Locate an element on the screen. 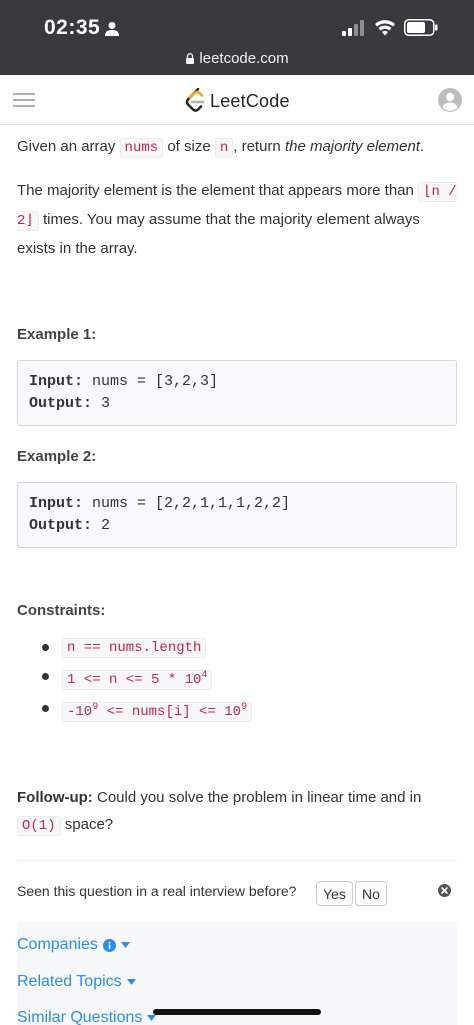  wifi-icon is located at coordinates (385, 28).